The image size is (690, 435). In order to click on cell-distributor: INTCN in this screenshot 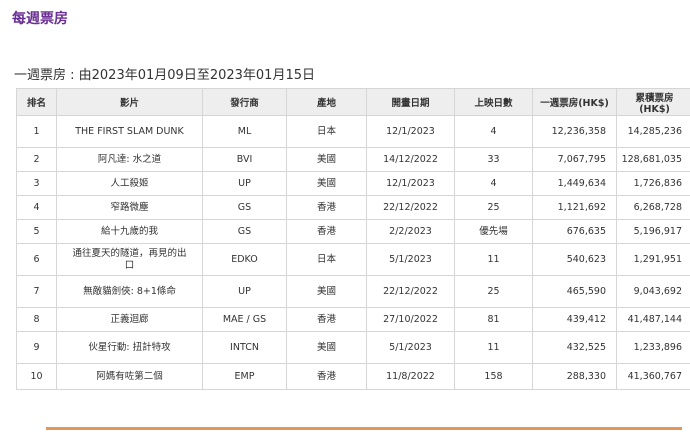, I will do `click(244, 347)`.